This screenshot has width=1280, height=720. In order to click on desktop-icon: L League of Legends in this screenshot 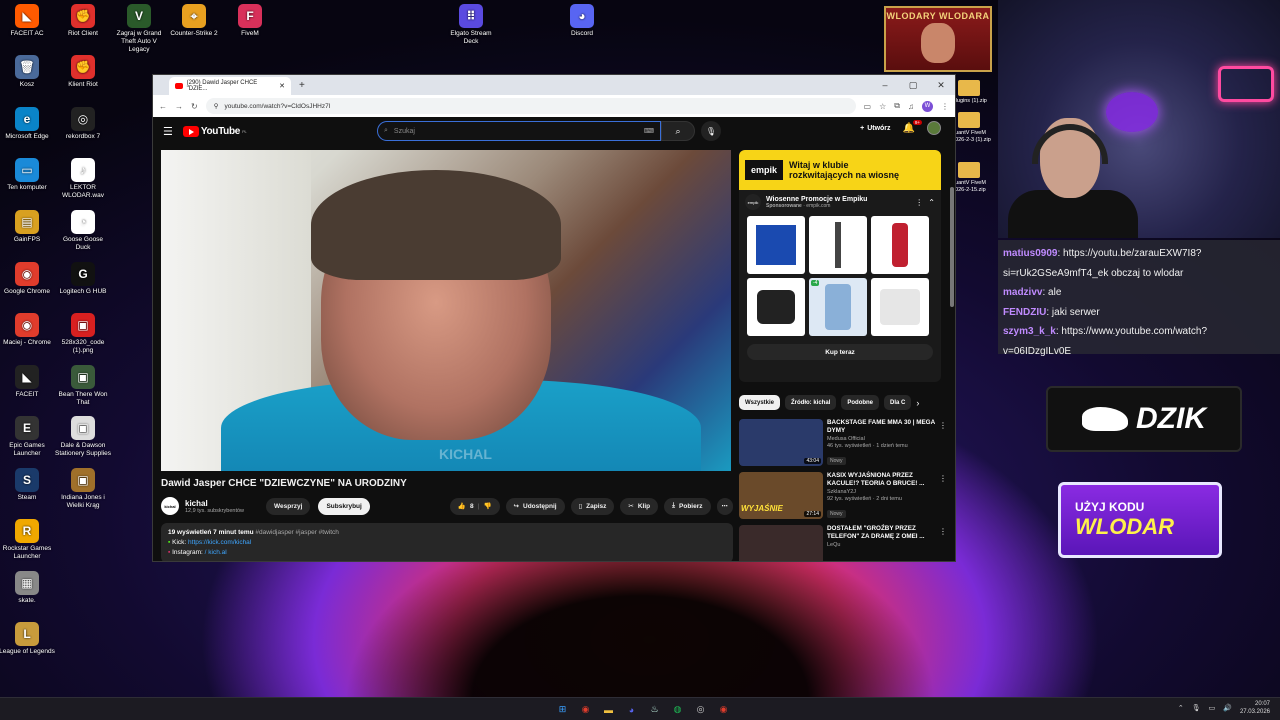, I will do `click(27, 639)`.